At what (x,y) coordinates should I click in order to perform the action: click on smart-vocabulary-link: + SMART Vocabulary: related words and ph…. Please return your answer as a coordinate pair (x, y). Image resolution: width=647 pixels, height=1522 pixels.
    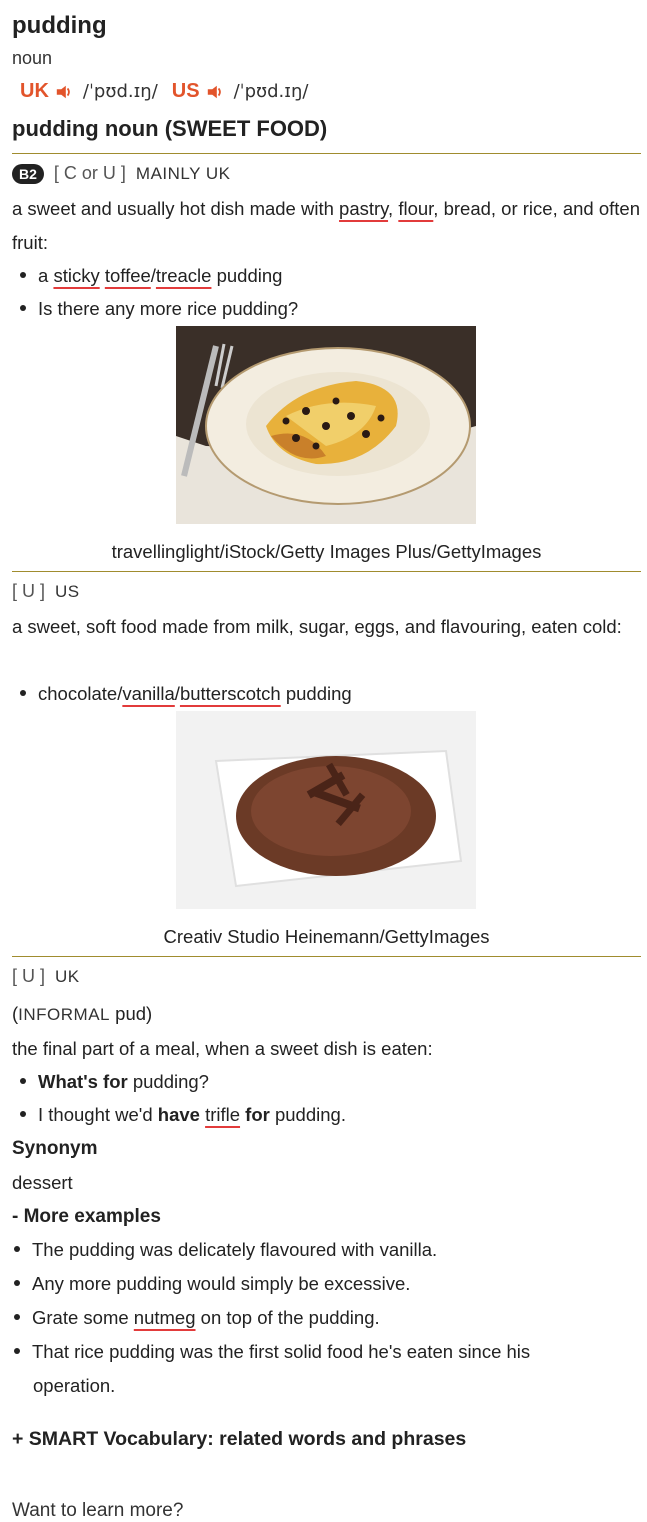
    Looking at the image, I should click on (239, 1439).